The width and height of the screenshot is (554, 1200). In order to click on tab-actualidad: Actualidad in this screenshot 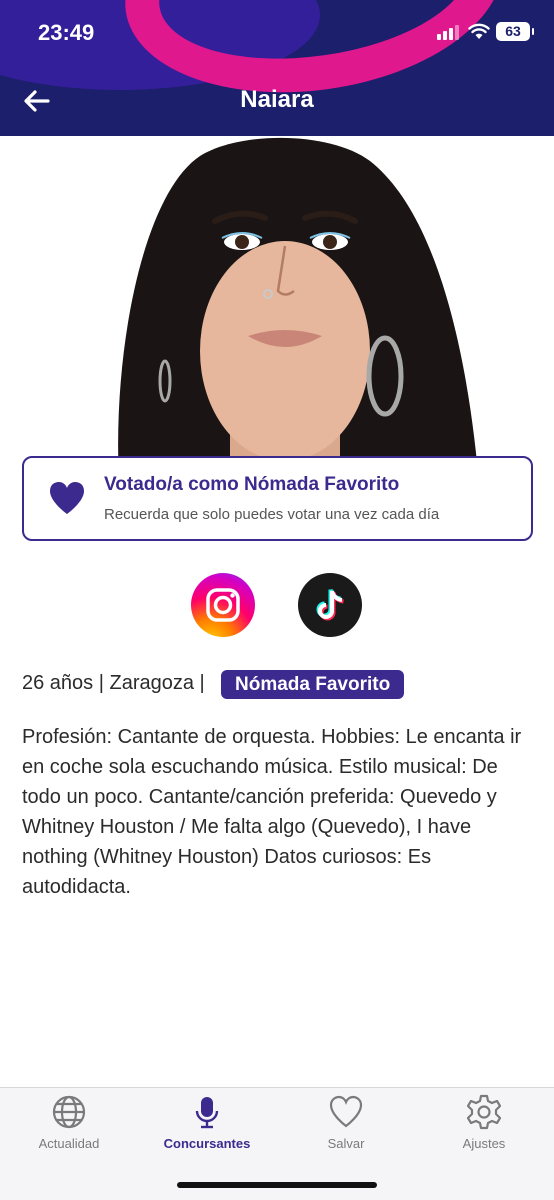, I will do `click(69, 1128)`.